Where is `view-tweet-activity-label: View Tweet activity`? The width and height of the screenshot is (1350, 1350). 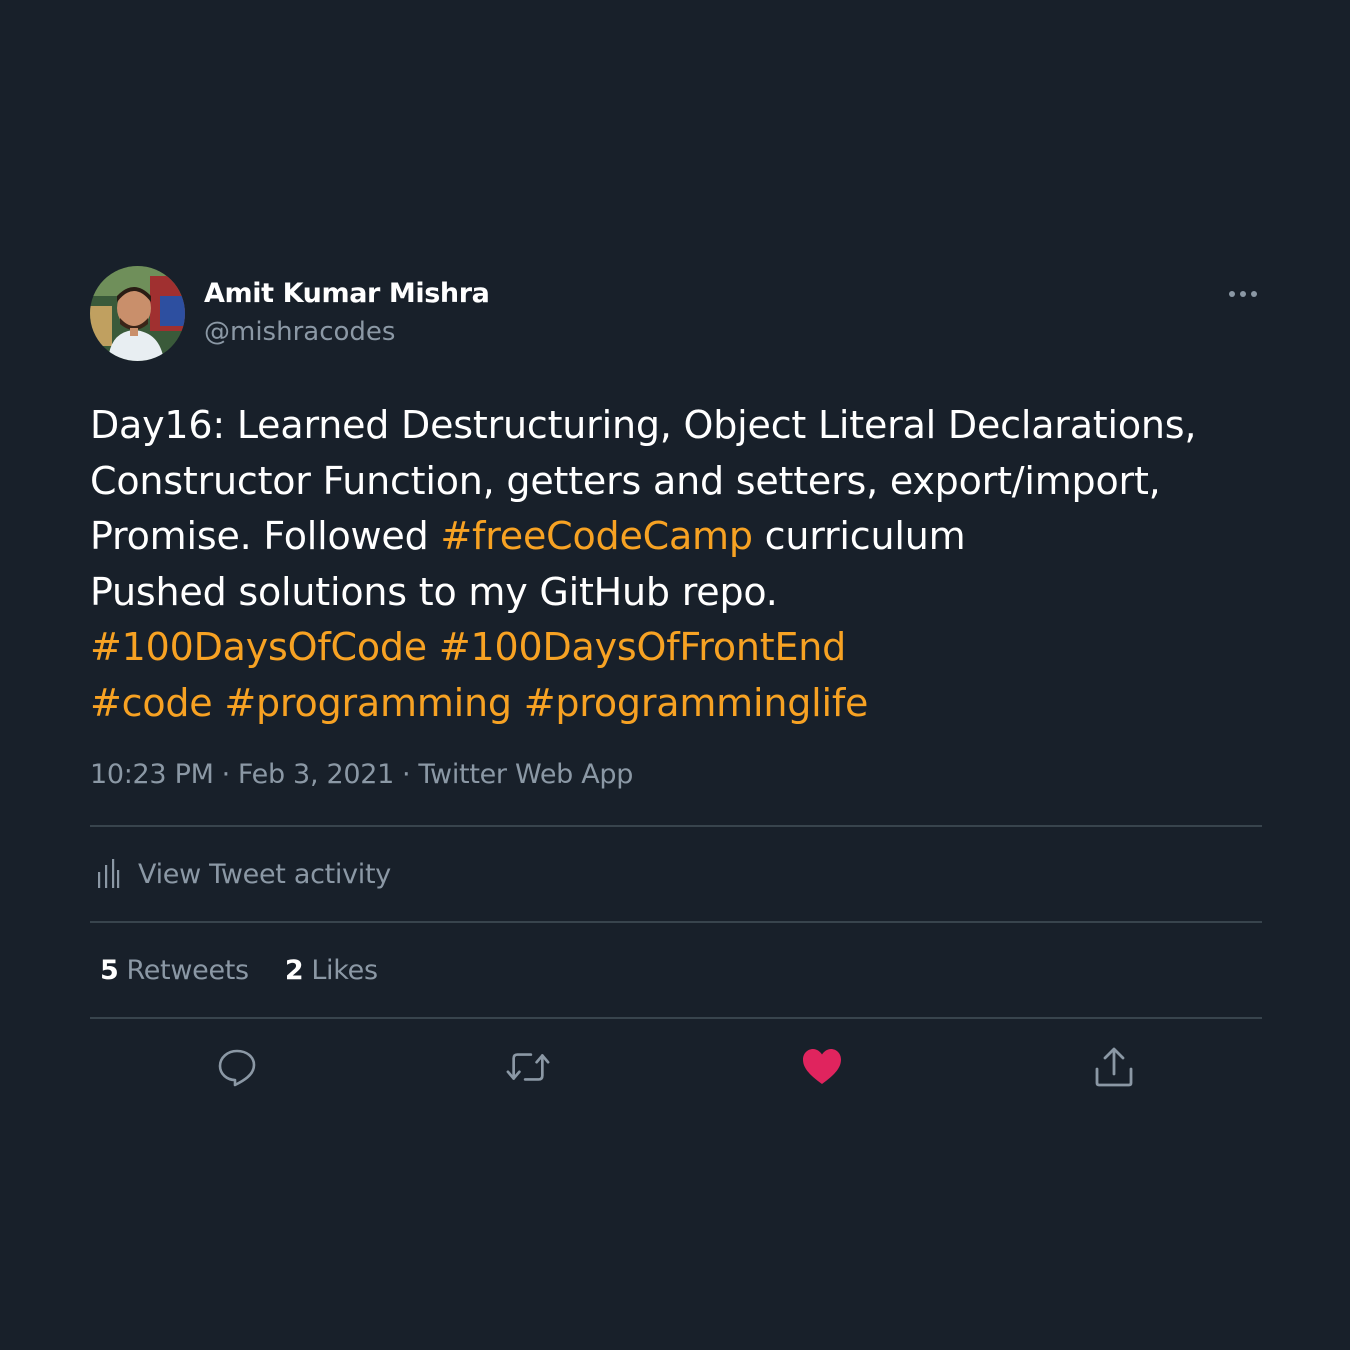 view-tweet-activity-label: View Tweet activity is located at coordinates (264, 874).